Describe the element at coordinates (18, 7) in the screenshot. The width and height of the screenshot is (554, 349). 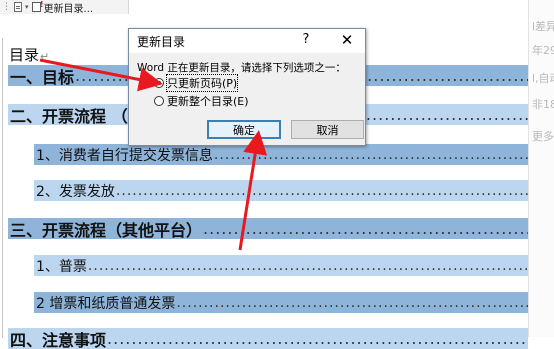
I see `document-icon` at that location.